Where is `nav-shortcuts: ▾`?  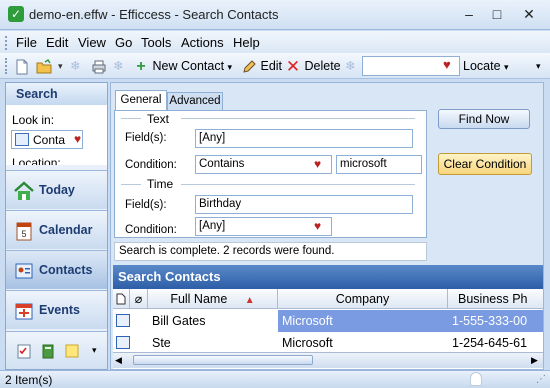
nav-shortcuts: ▾ is located at coordinates (56, 350).